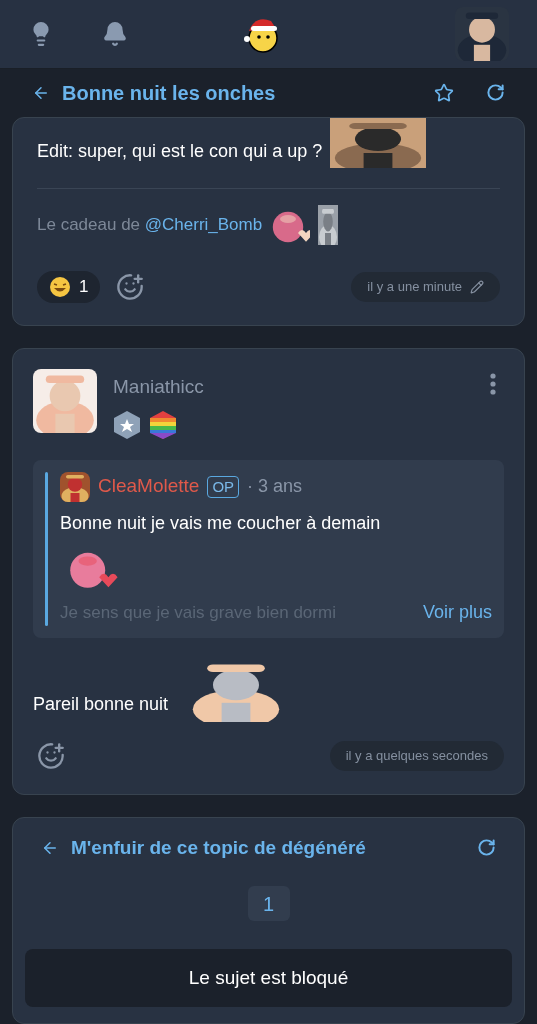  I want to click on locked-notice: Le sujet est bloqué, so click(268, 978).